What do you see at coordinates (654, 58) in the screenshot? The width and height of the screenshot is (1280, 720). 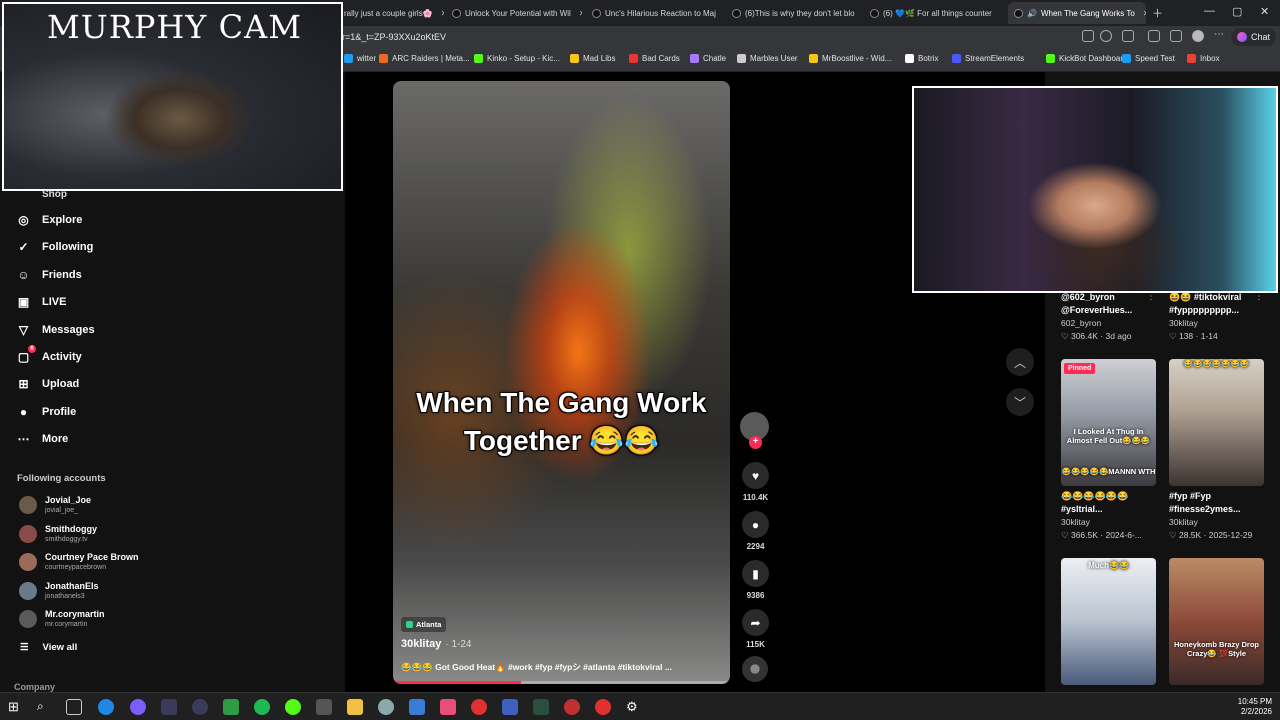 I see `bookmark-item: Bad Cards` at bounding box center [654, 58].